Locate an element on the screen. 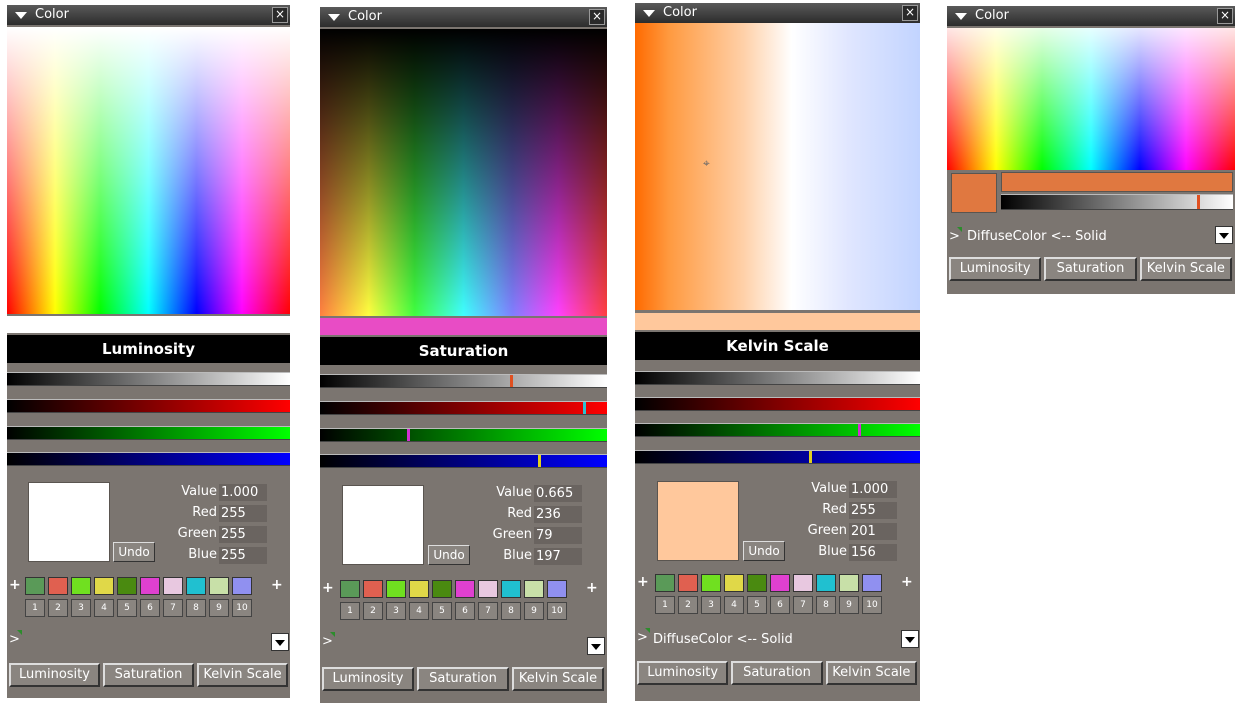 The width and height of the screenshot is (1242, 703). undo-button: Undo is located at coordinates (764, 551).